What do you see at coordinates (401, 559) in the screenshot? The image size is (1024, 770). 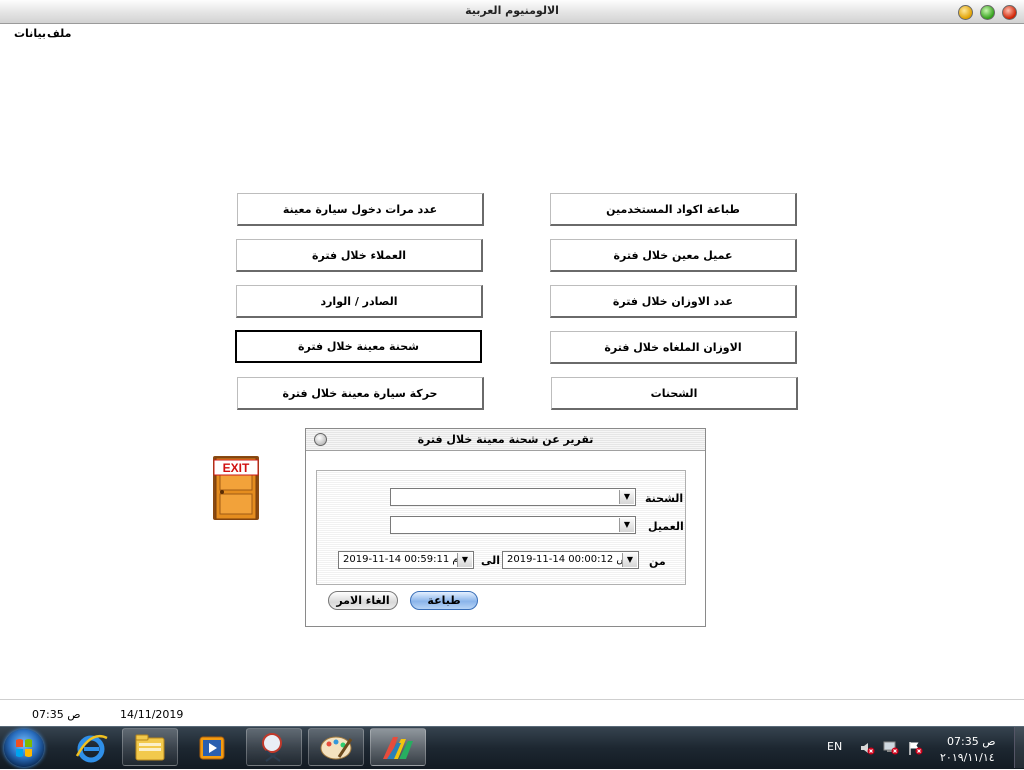 I see `to-date-value: 2019-11-14 00:59:11 م` at bounding box center [401, 559].